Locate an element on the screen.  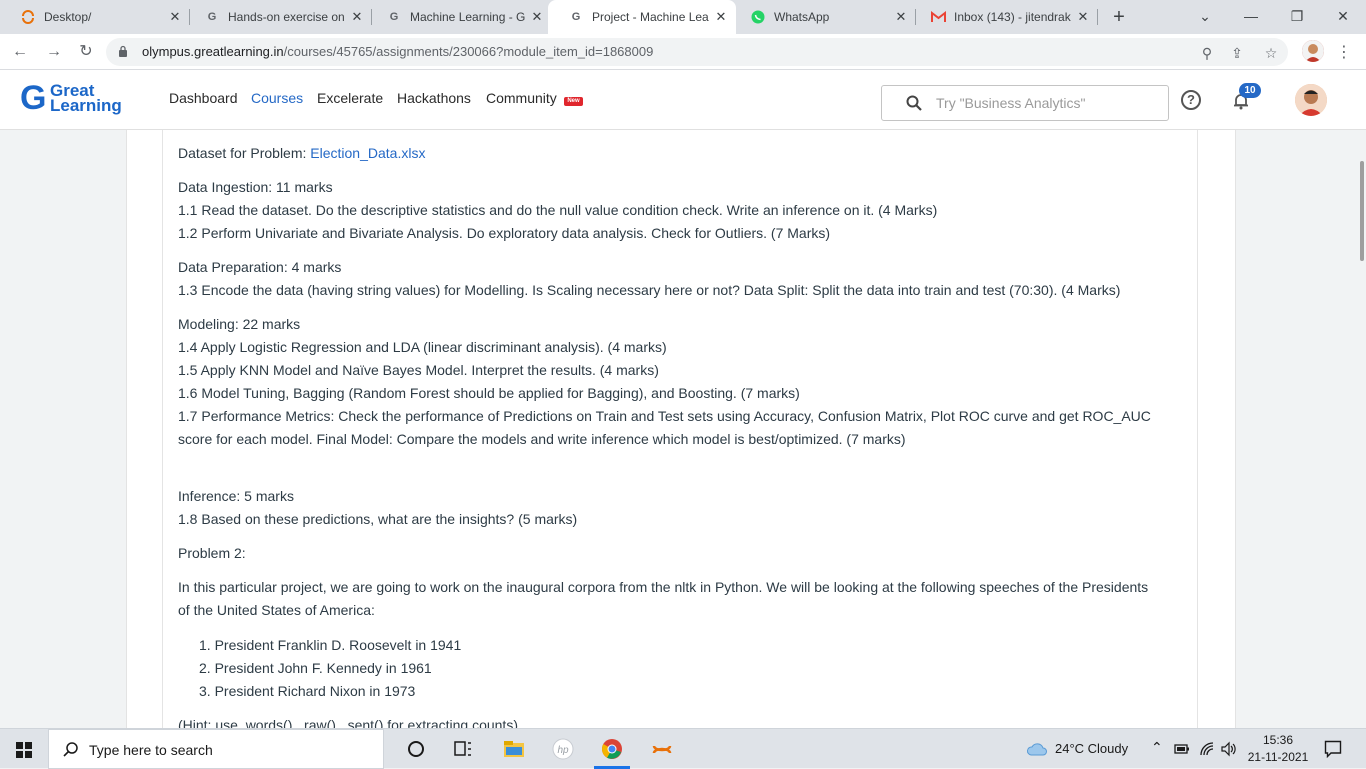
jupyter-icon is located at coordinates (662, 749).